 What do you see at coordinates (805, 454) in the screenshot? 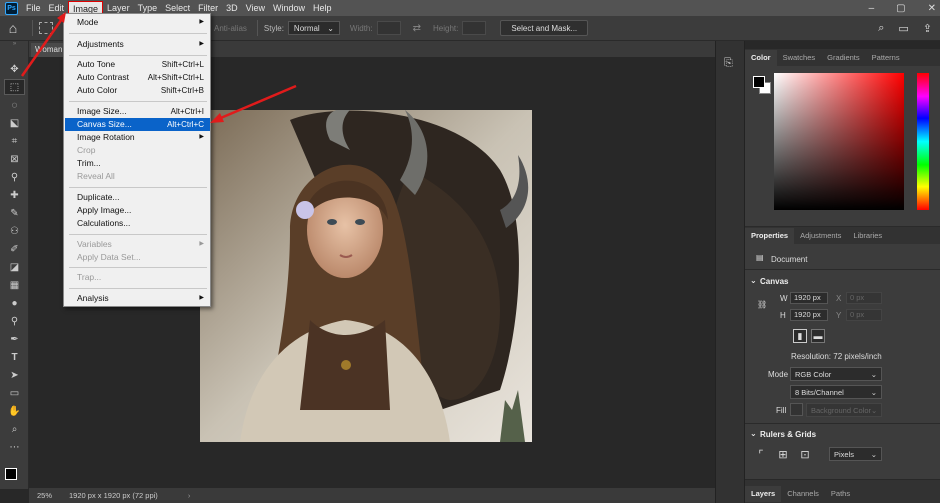
I see `guides-icon: ⊡` at bounding box center [805, 454].